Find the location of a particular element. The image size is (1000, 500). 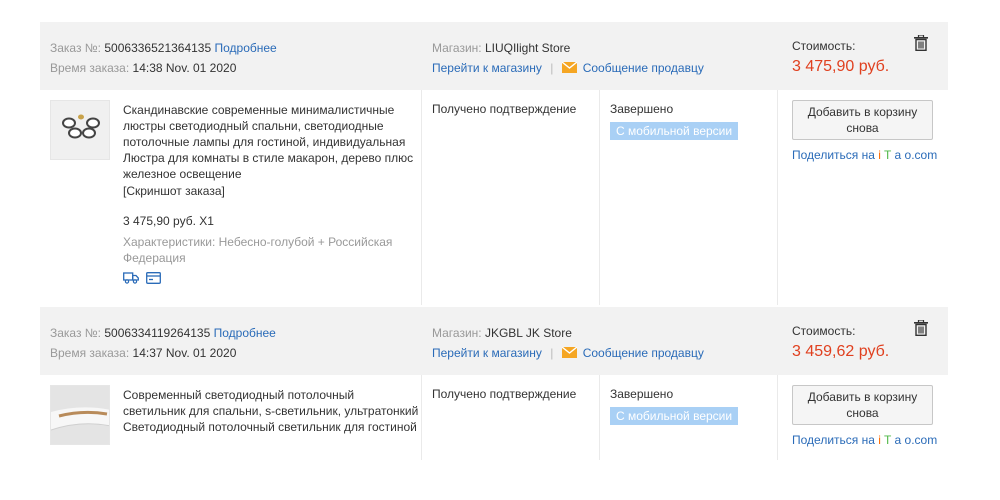

card-icon is located at coordinates (154, 278).